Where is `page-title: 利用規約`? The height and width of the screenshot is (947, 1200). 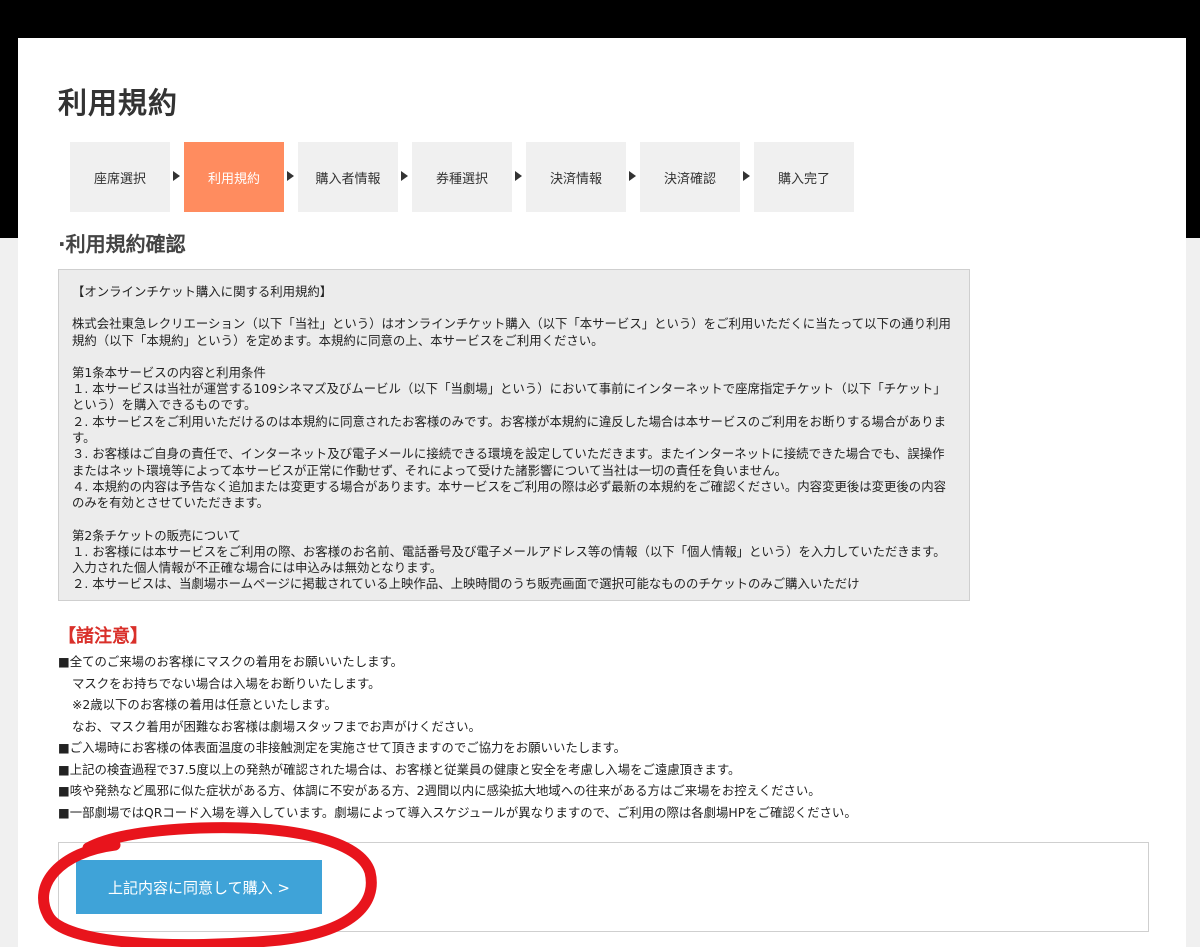
page-title: 利用規約 is located at coordinates (118, 103).